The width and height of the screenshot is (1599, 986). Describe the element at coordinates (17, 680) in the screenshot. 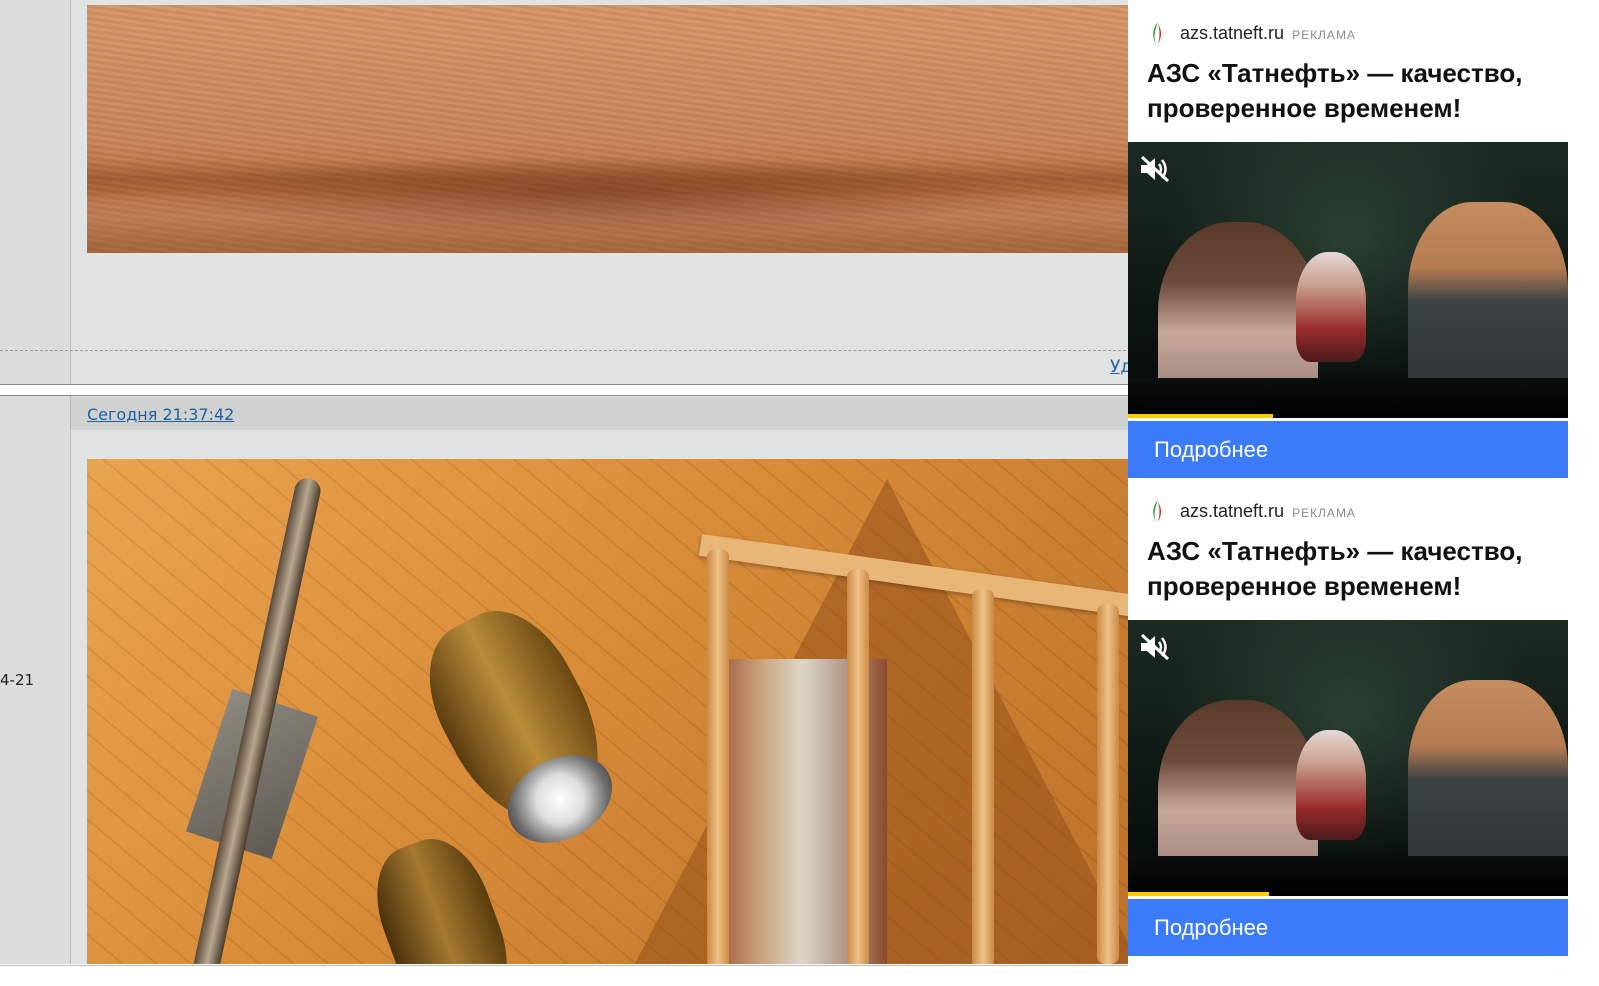

I see `author-registration-date: 4-21` at that location.